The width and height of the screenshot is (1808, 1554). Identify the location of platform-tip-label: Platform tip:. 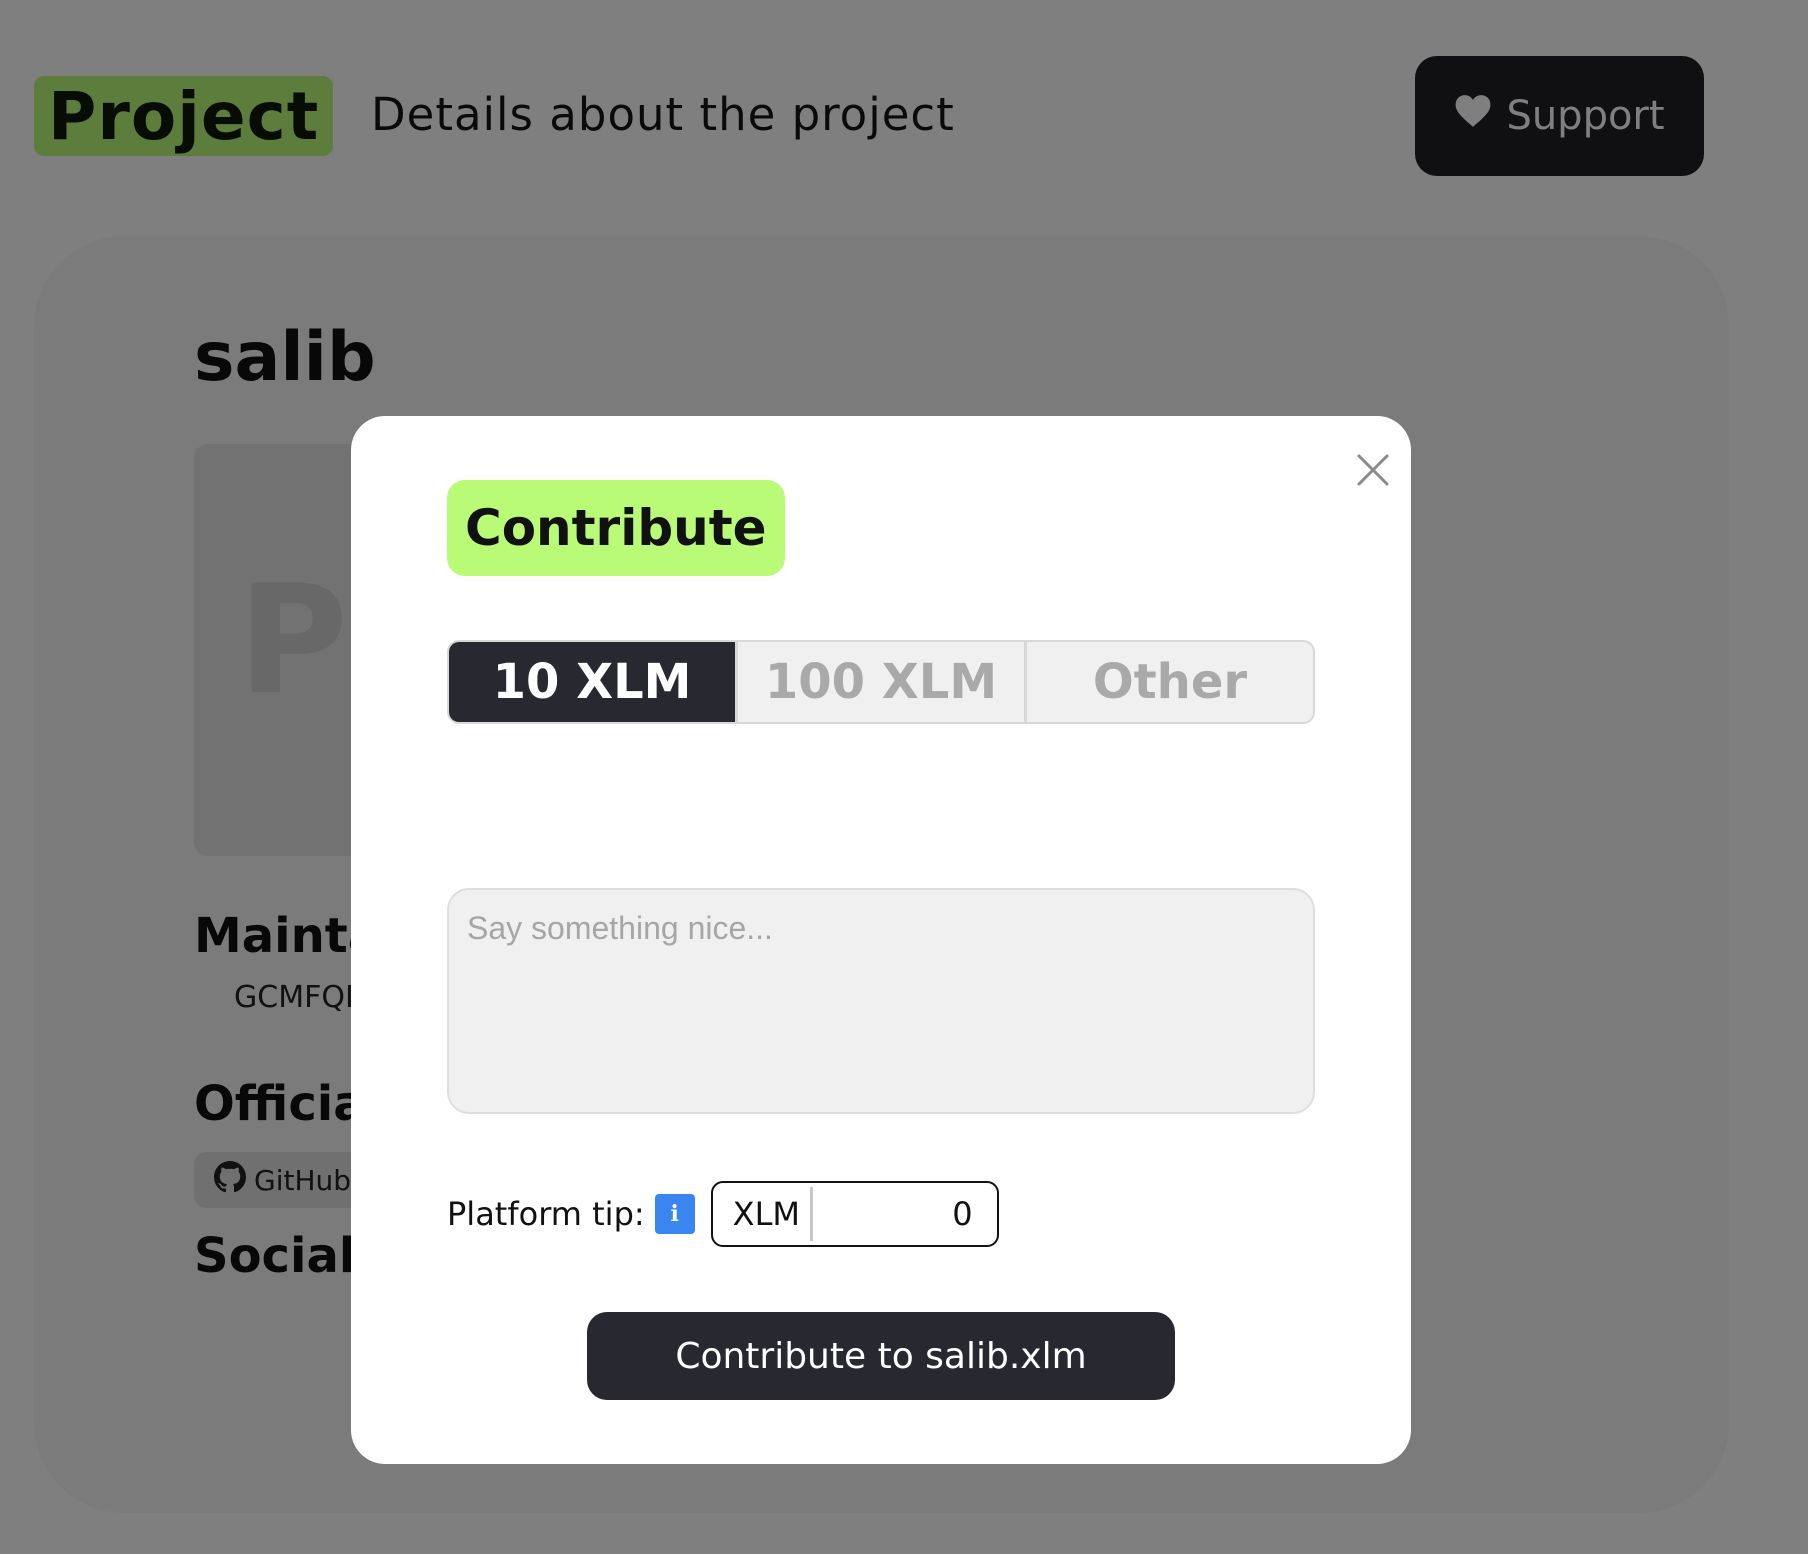
(546, 1214).